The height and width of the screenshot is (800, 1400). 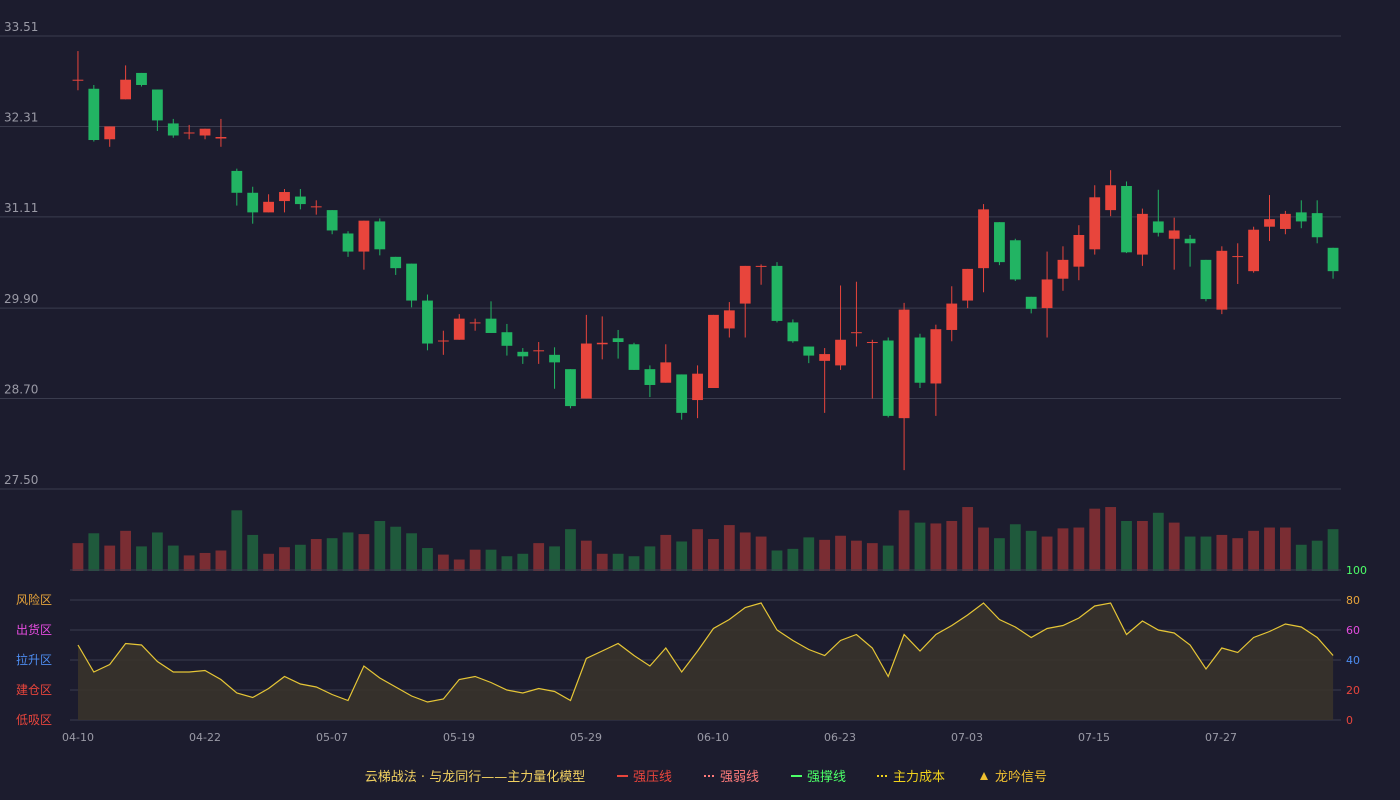 What do you see at coordinates (967, 737) in the screenshot?
I see `x-tick-label: 07-03` at bounding box center [967, 737].